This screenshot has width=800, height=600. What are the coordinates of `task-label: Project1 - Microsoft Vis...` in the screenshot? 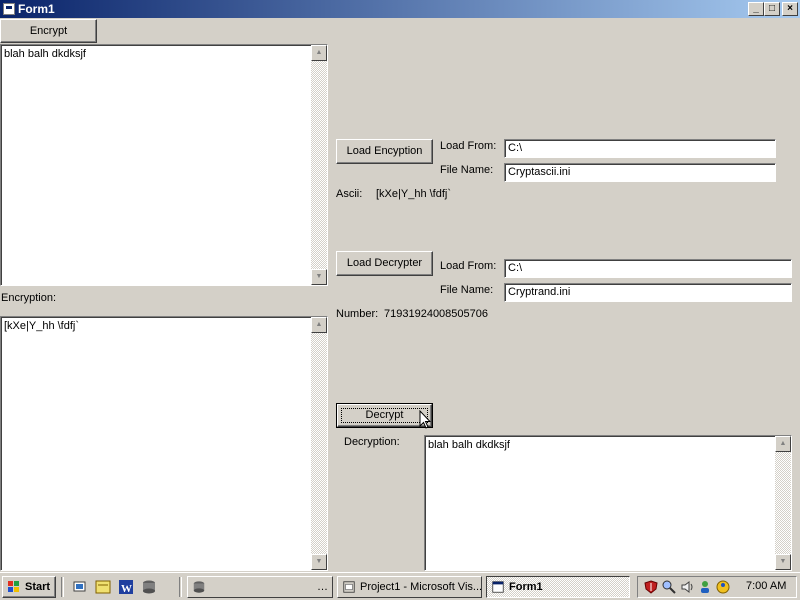 It's located at (421, 587).